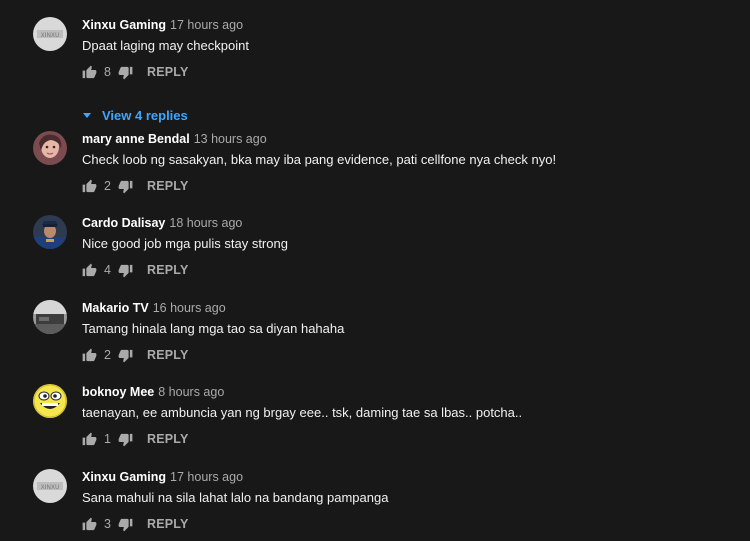 This screenshot has width=750, height=541. Describe the element at coordinates (205, 223) in the screenshot. I see `timestamp: 18 hours ago` at that location.